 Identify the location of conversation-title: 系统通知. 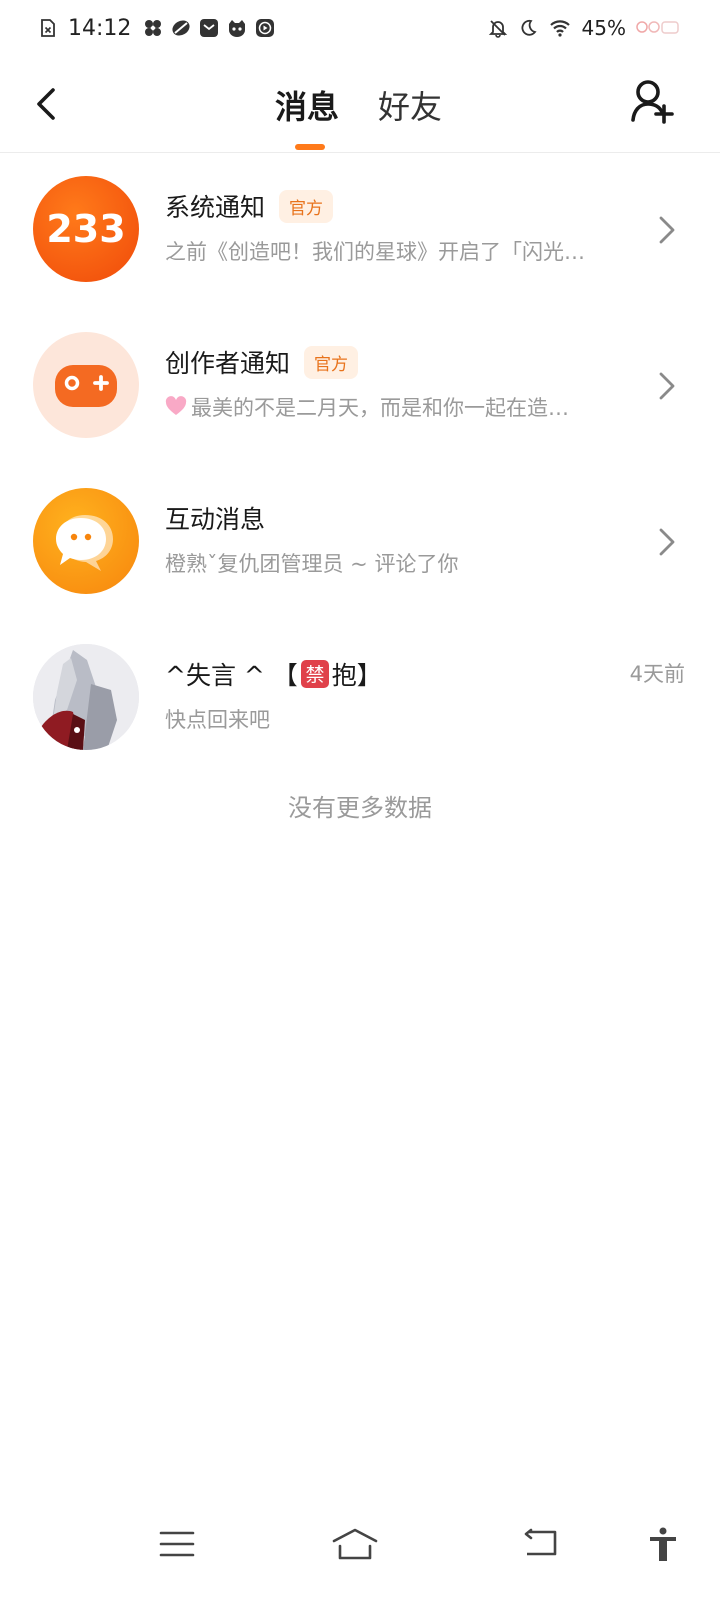
(215, 207).